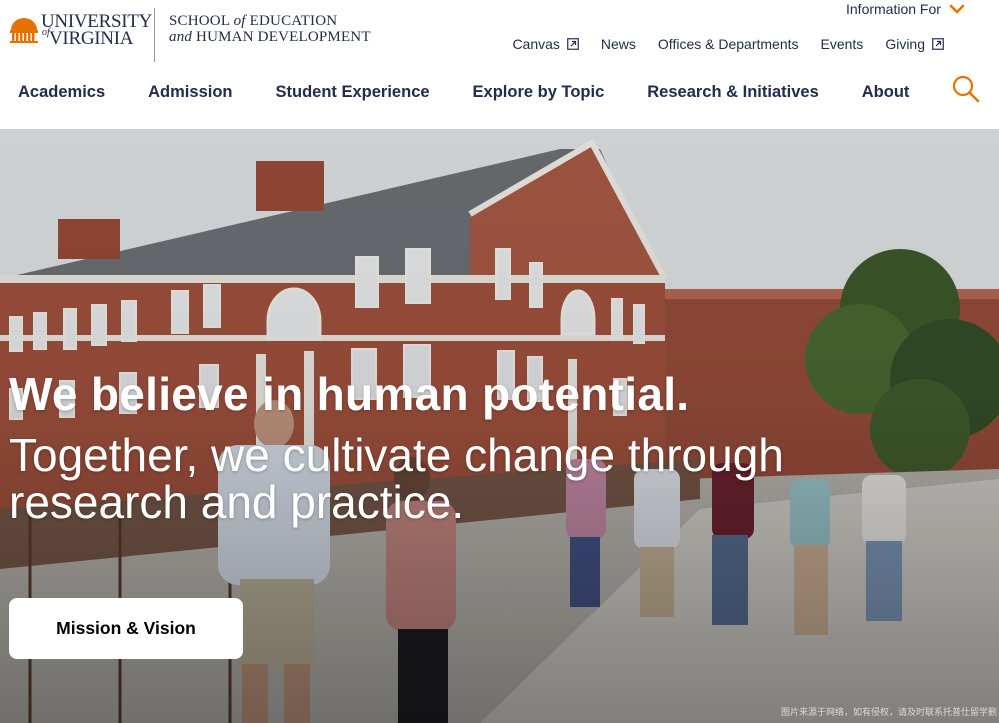 This screenshot has height=723, width=999. What do you see at coordinates (24, 30) in the screenshot?
I see `rotunda-icon` at bounding box center [24, 30].